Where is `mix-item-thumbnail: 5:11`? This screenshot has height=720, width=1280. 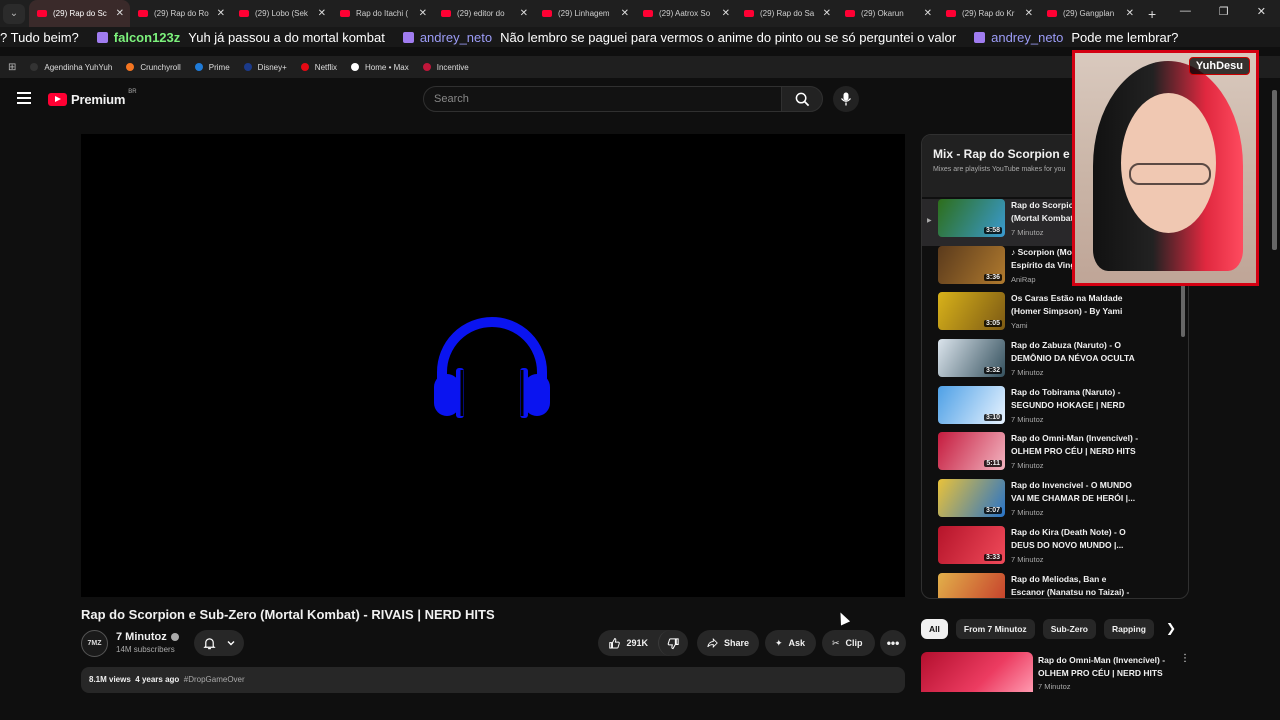 mix-item-thumbnail: 5:11 is located at coordinates (971, 451).